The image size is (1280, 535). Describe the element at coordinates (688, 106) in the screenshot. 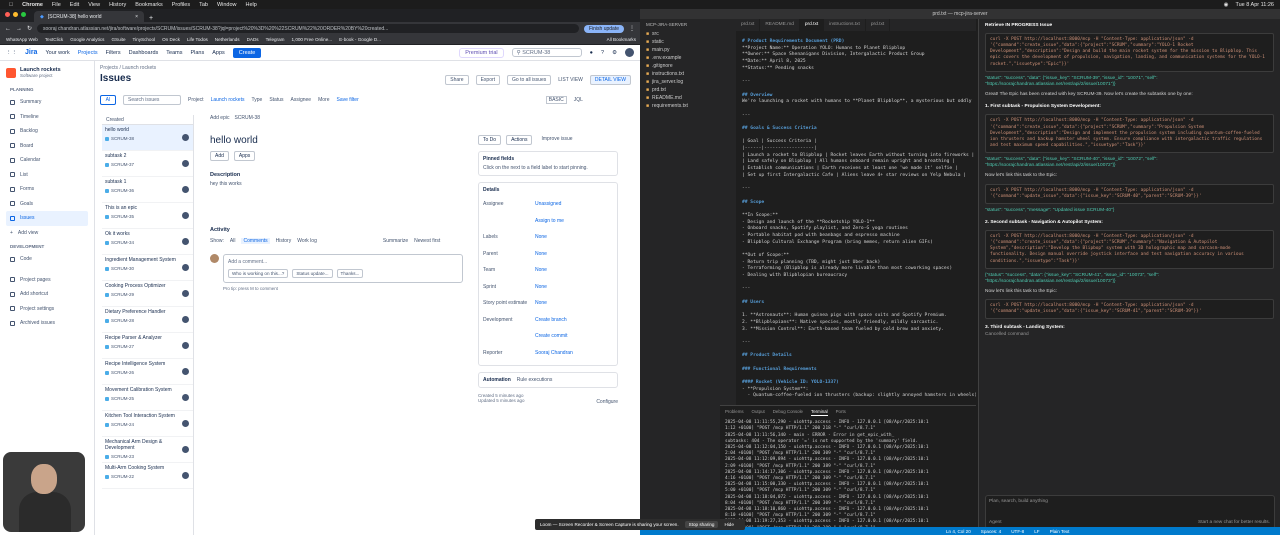

I see `explorer-file: ■ requirements.txt` at that location.